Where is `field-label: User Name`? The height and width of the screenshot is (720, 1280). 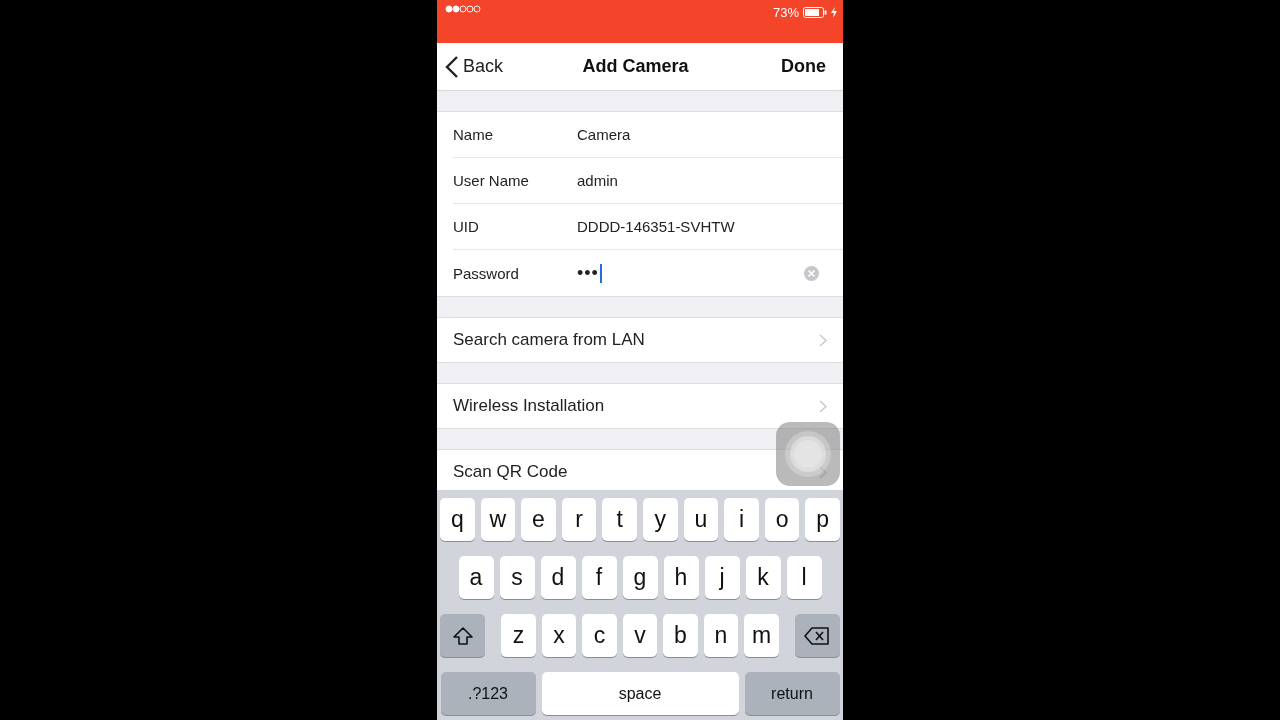
field-label: User Name is located at coordinates (491, 180).